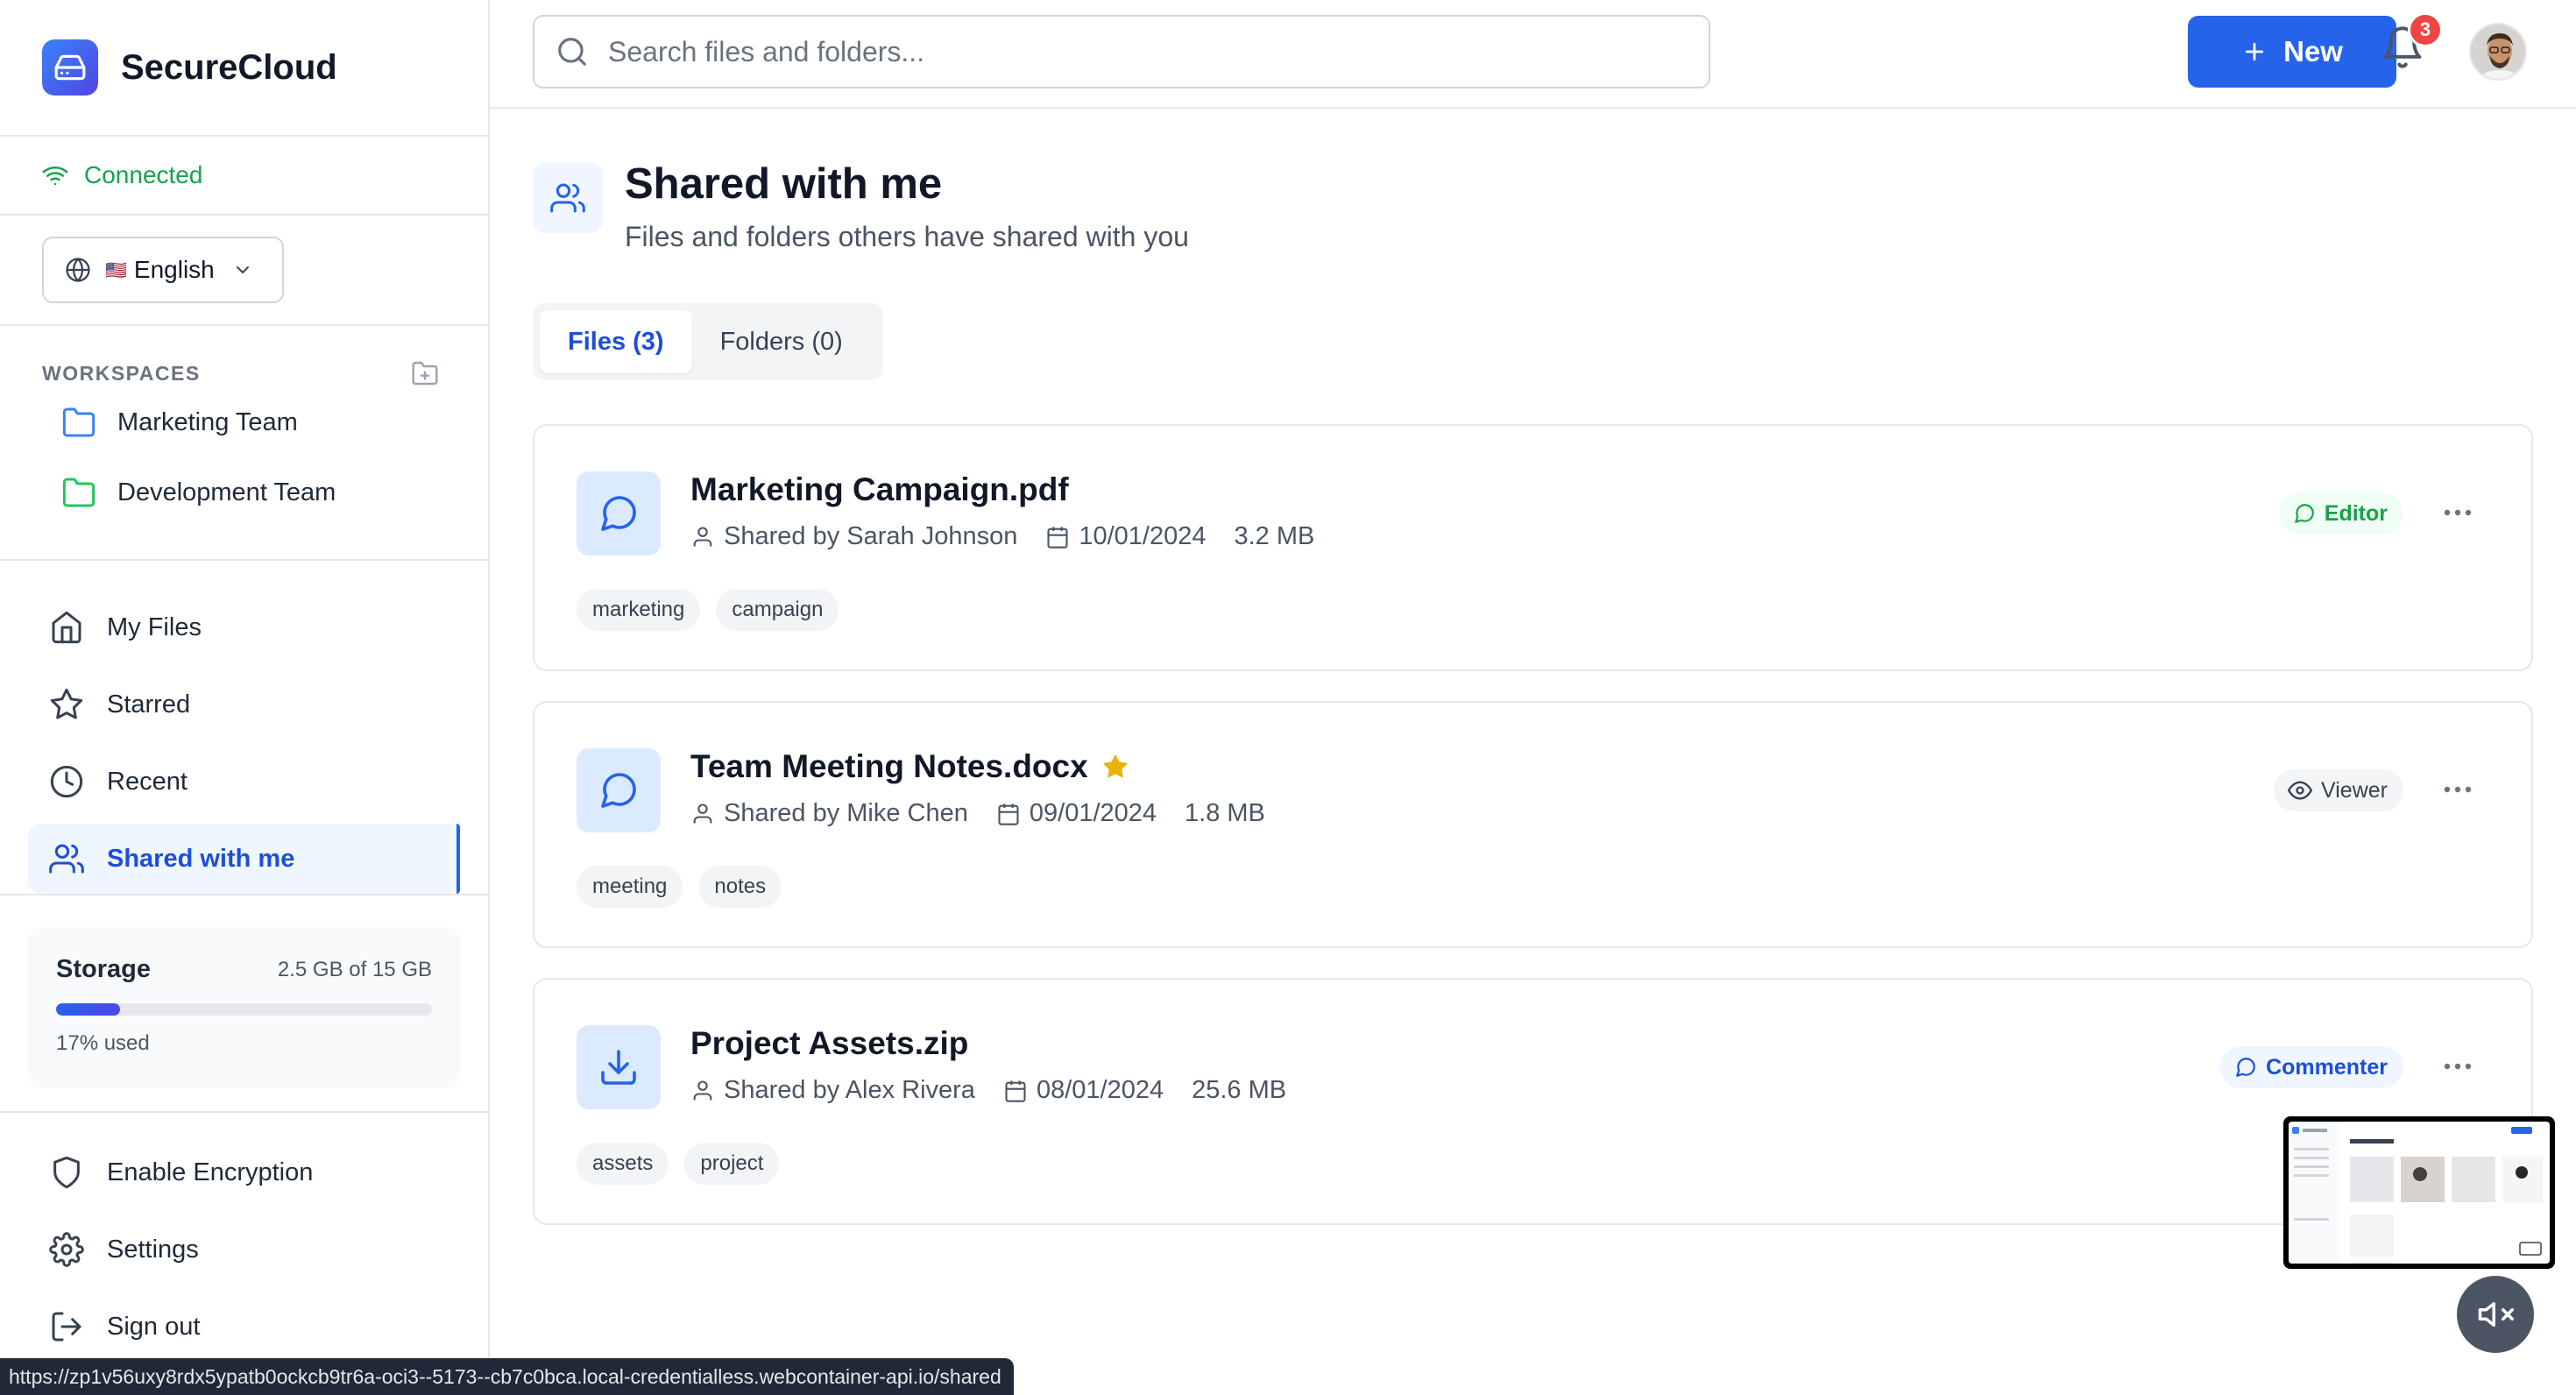 The height and width of the screenshot is (1395, 2576). What do you see at coordinates (740, 887) in the screenshot?
I see `tag: notes` at bounding box center [740, 887].